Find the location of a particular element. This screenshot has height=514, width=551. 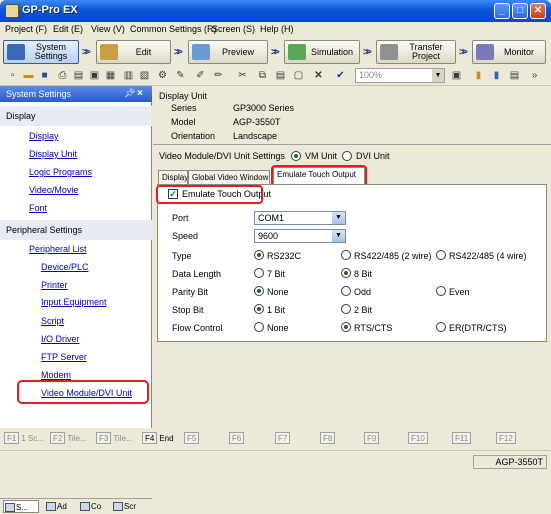

spell-check-icon: ✔ is located at coordinates (340, 75).